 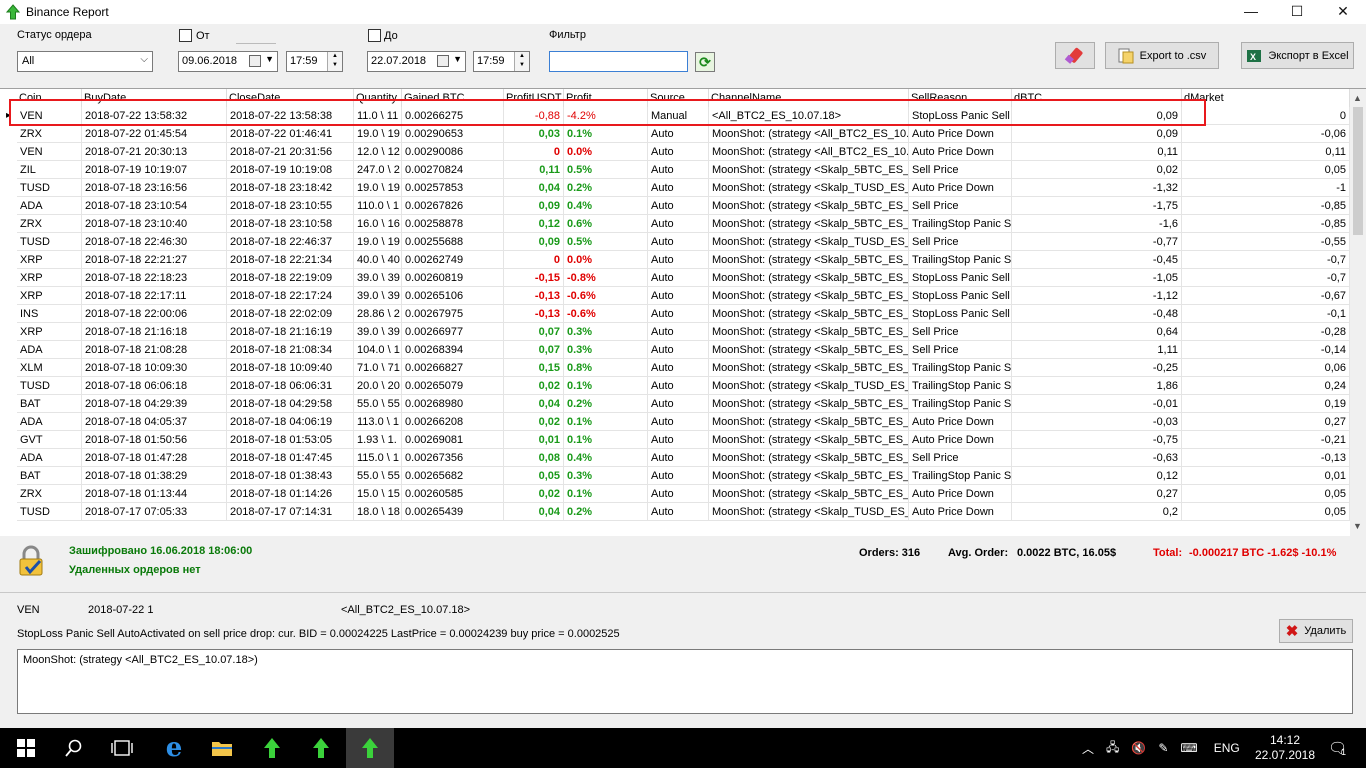 What do you see at coordinates (1227, 748) in the screenshot?
I see `language-indicator: ENG` at bounding box center [1227, 748].